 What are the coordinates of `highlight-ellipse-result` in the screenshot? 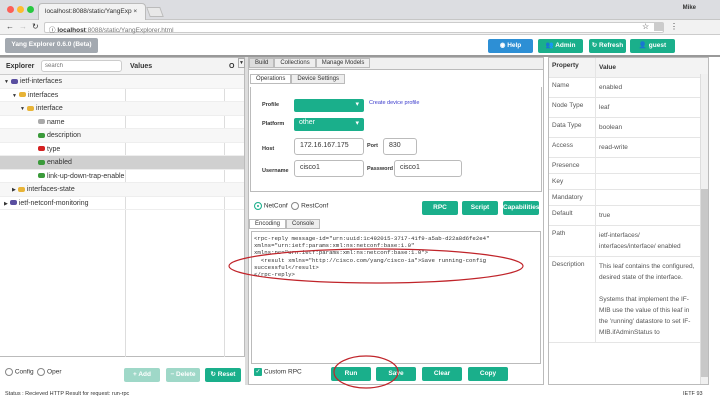 It's located at (376, 266).